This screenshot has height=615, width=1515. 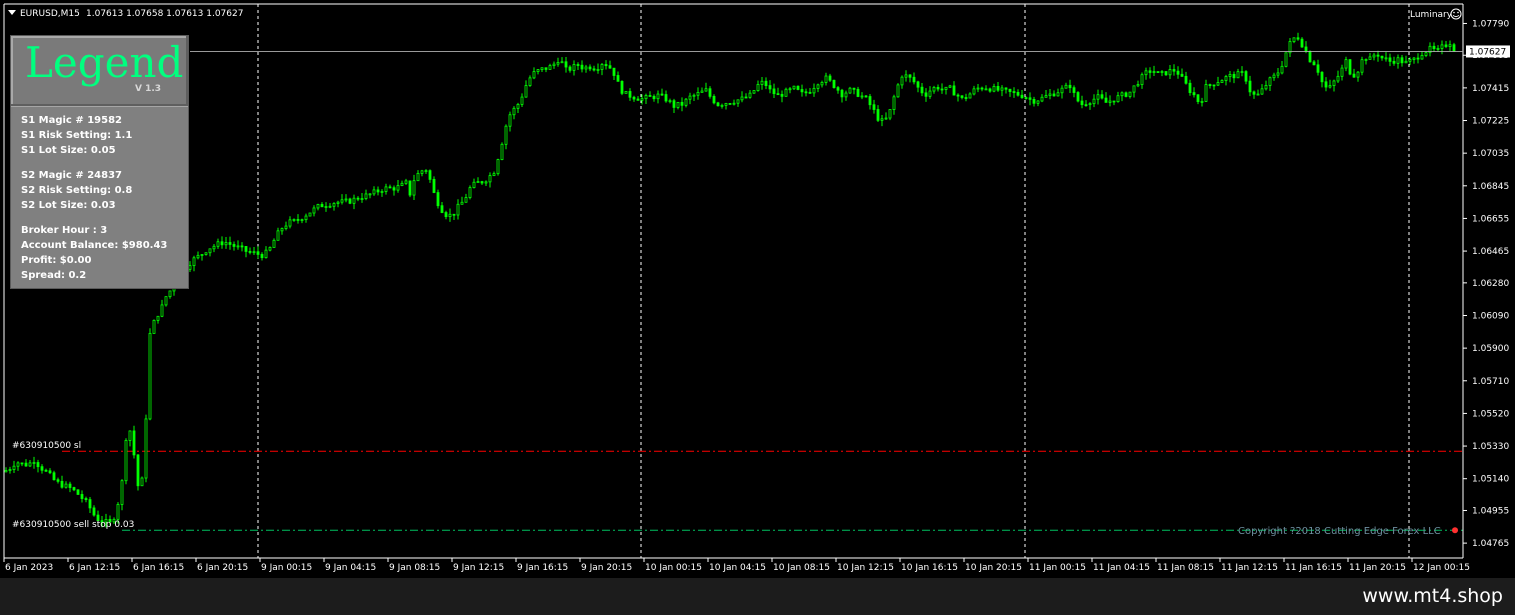 I want to click on price-tick-label: 1.05900, so click(x=1490, y=349).